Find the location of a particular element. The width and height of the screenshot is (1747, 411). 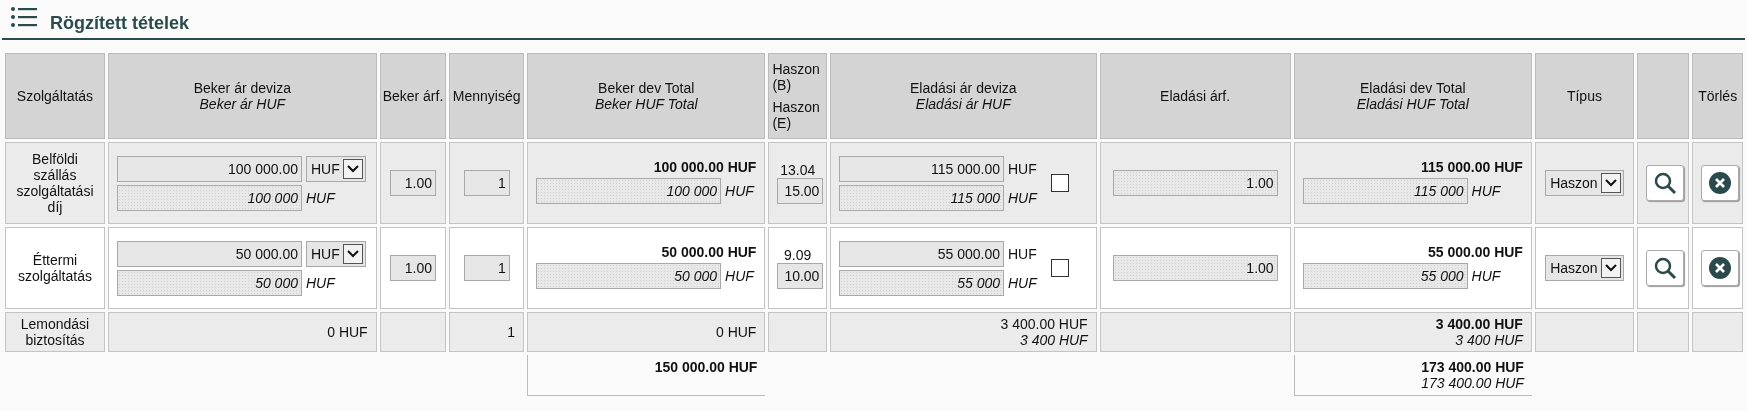

column-header: Szolgáltatás is located at coordinates (55, 96).